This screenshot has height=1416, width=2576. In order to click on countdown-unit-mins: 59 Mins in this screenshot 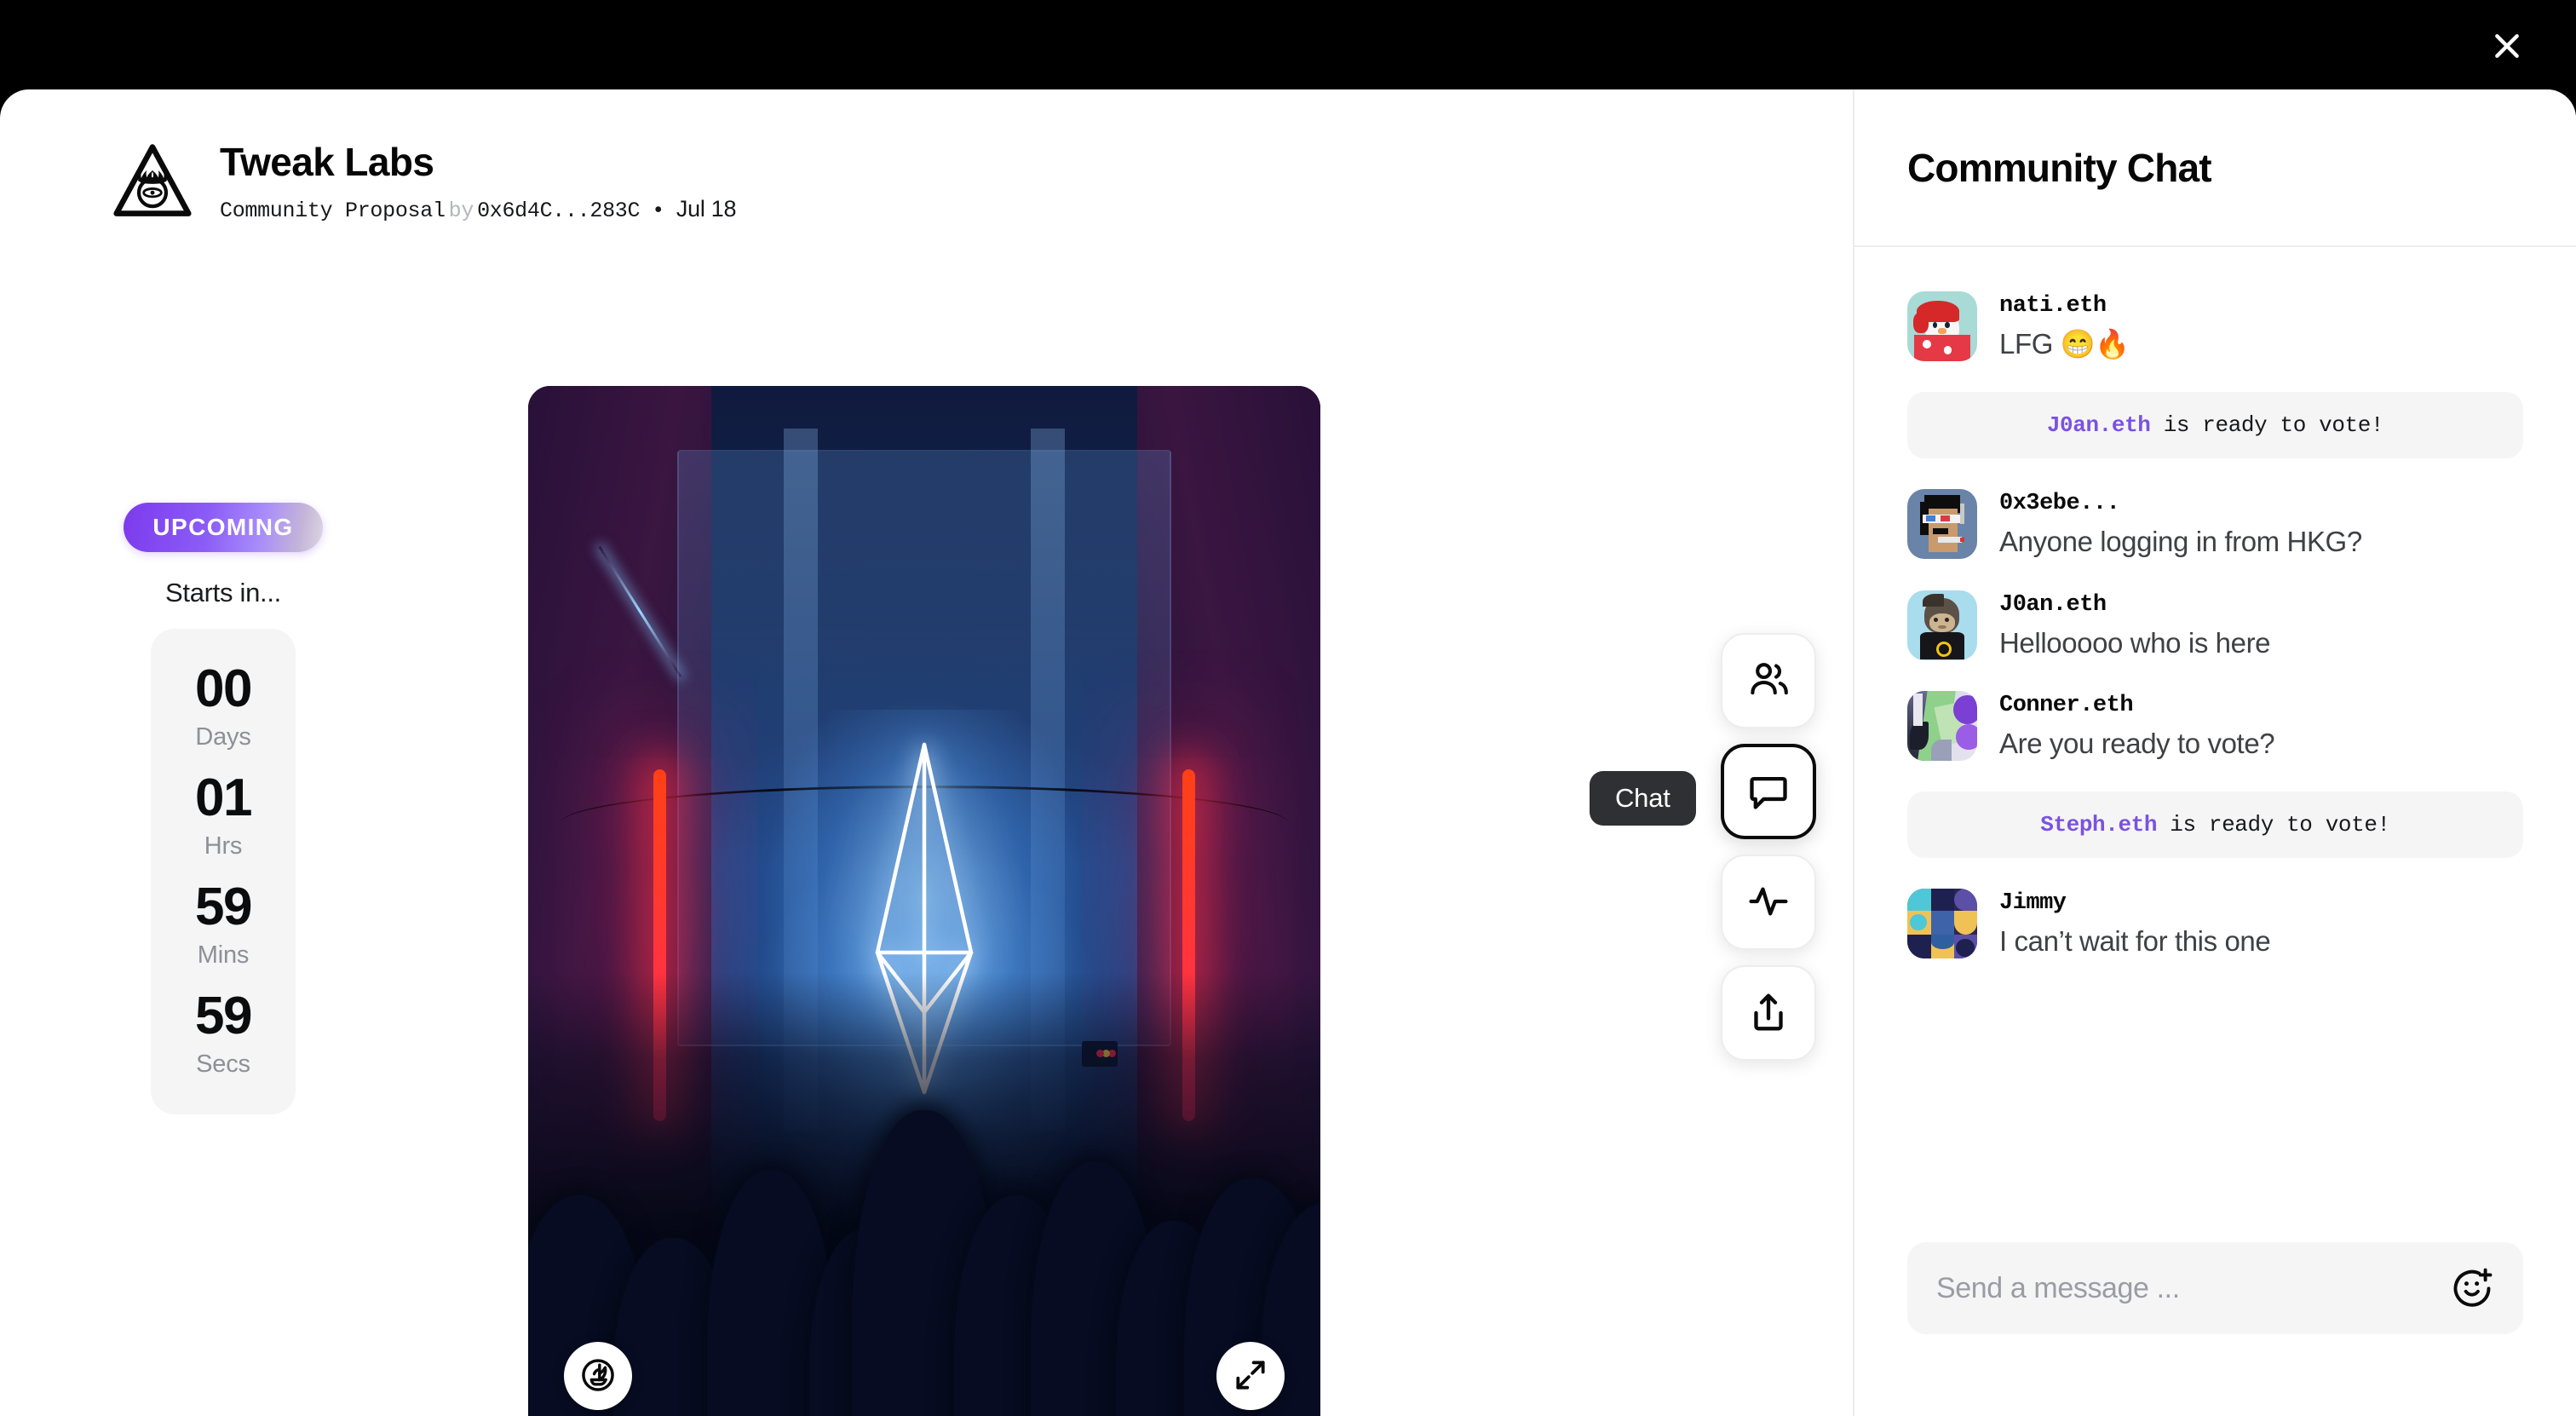, I will do `click(223, 925)`.